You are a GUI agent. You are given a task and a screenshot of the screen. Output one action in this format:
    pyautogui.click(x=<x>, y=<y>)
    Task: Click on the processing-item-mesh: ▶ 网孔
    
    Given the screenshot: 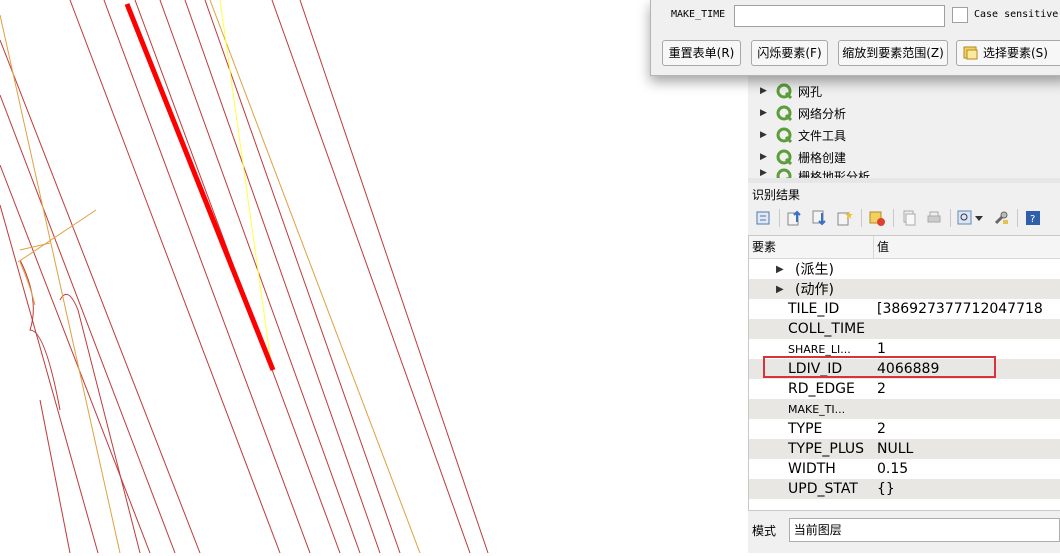 What is the action you would take?
    pyautogui.click(x=791, y=91)
    